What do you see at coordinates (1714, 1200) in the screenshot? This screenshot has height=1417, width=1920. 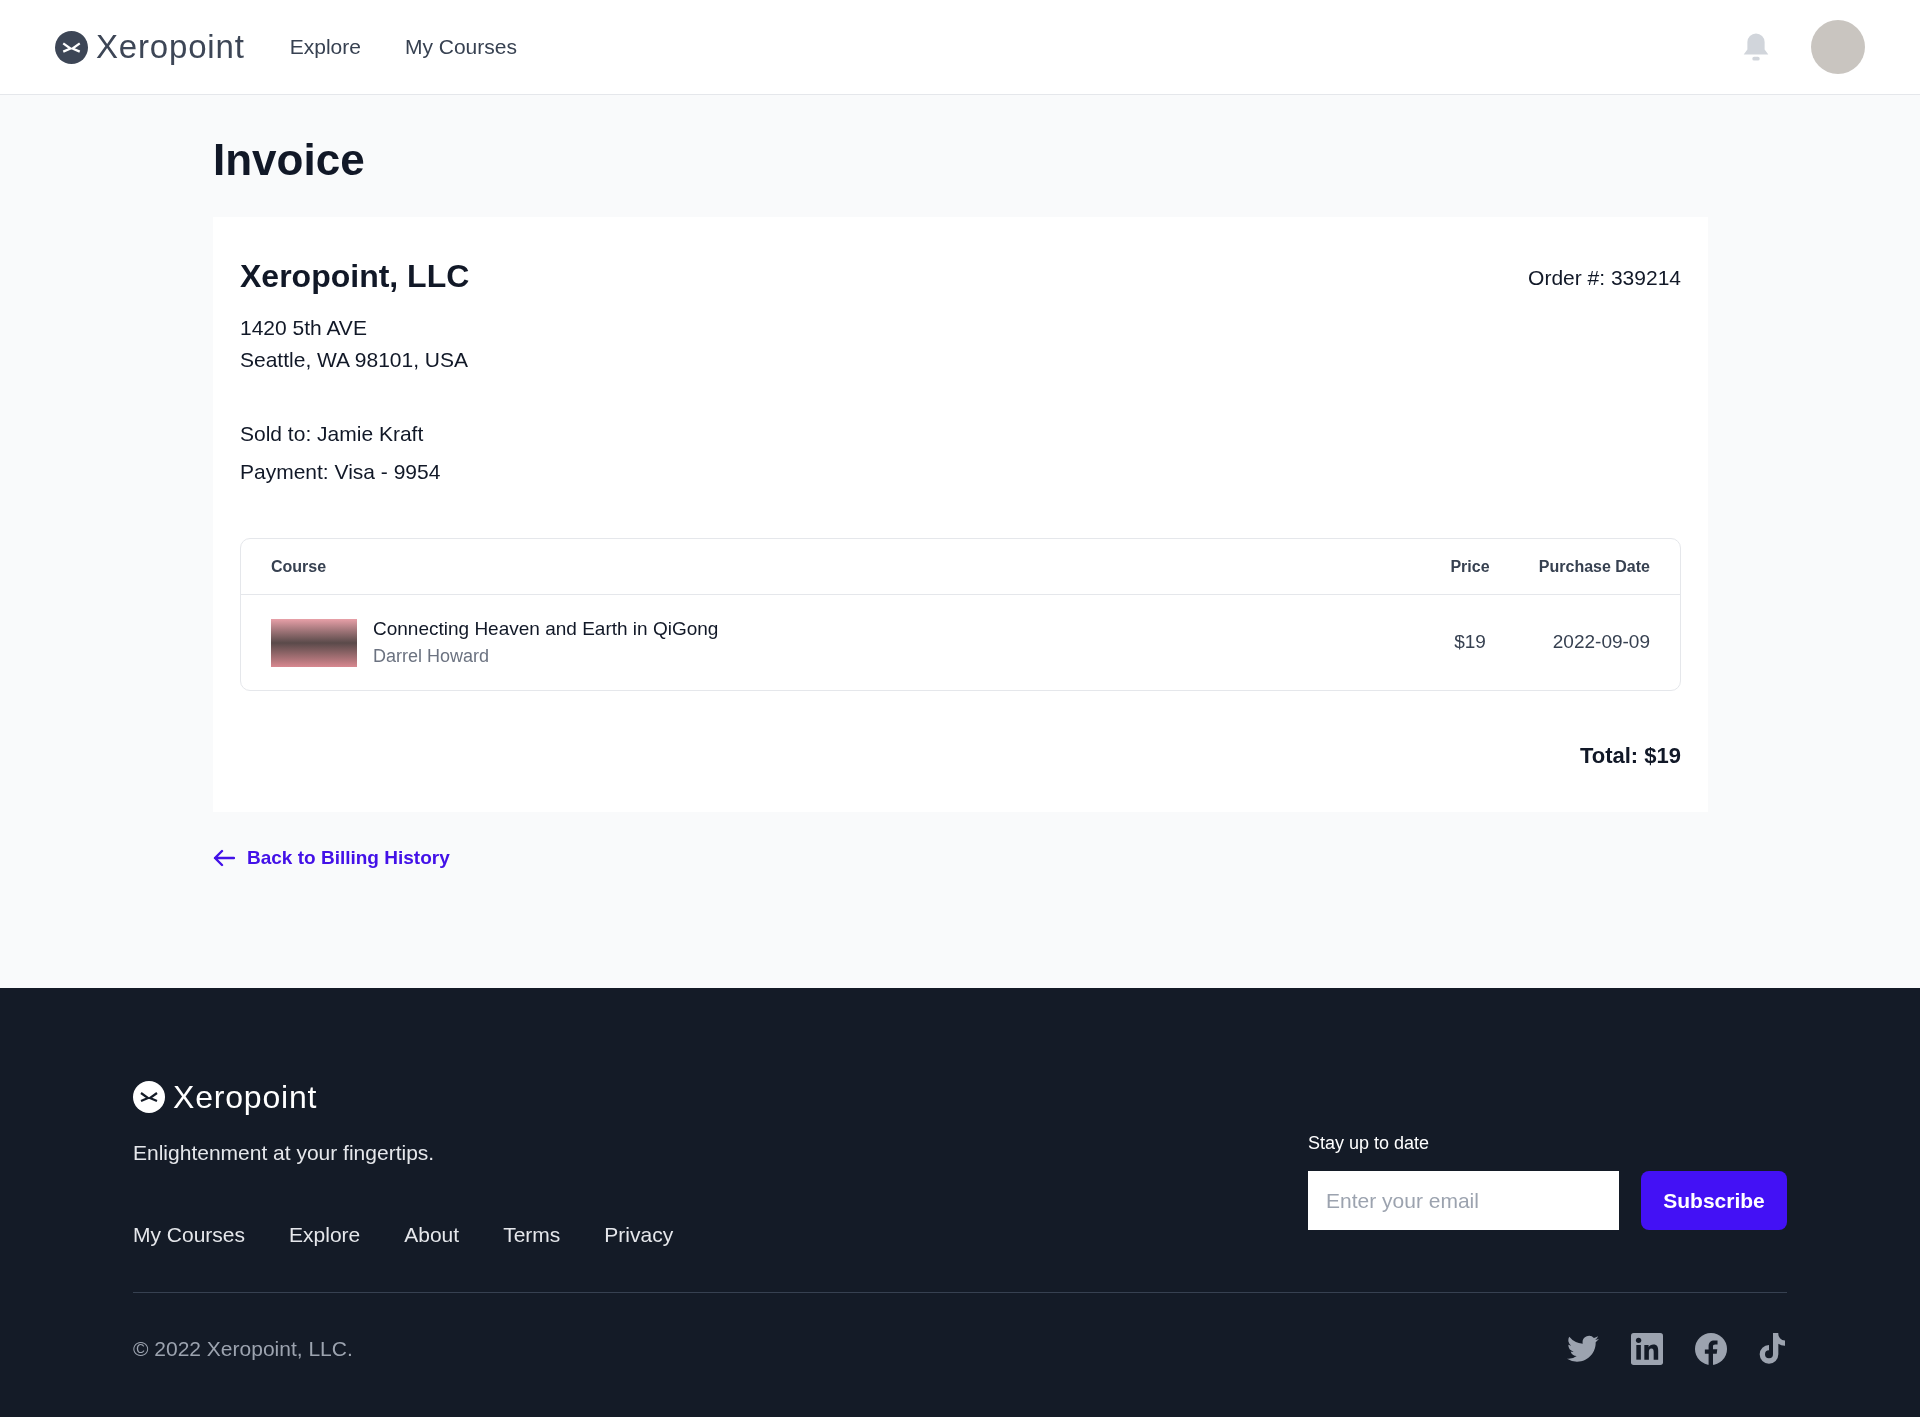 I see `subscribe-button: Subscribe` at bounding box center [1714, 1200].